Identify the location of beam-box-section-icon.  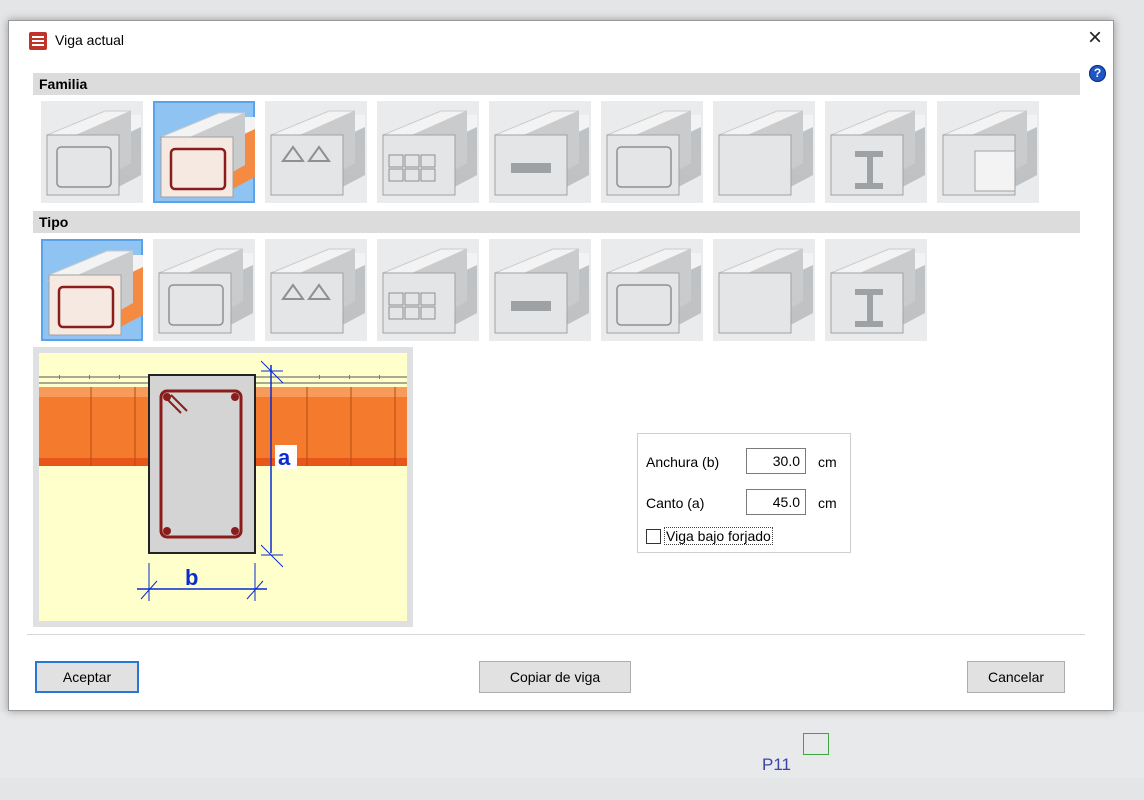
(653, 153).